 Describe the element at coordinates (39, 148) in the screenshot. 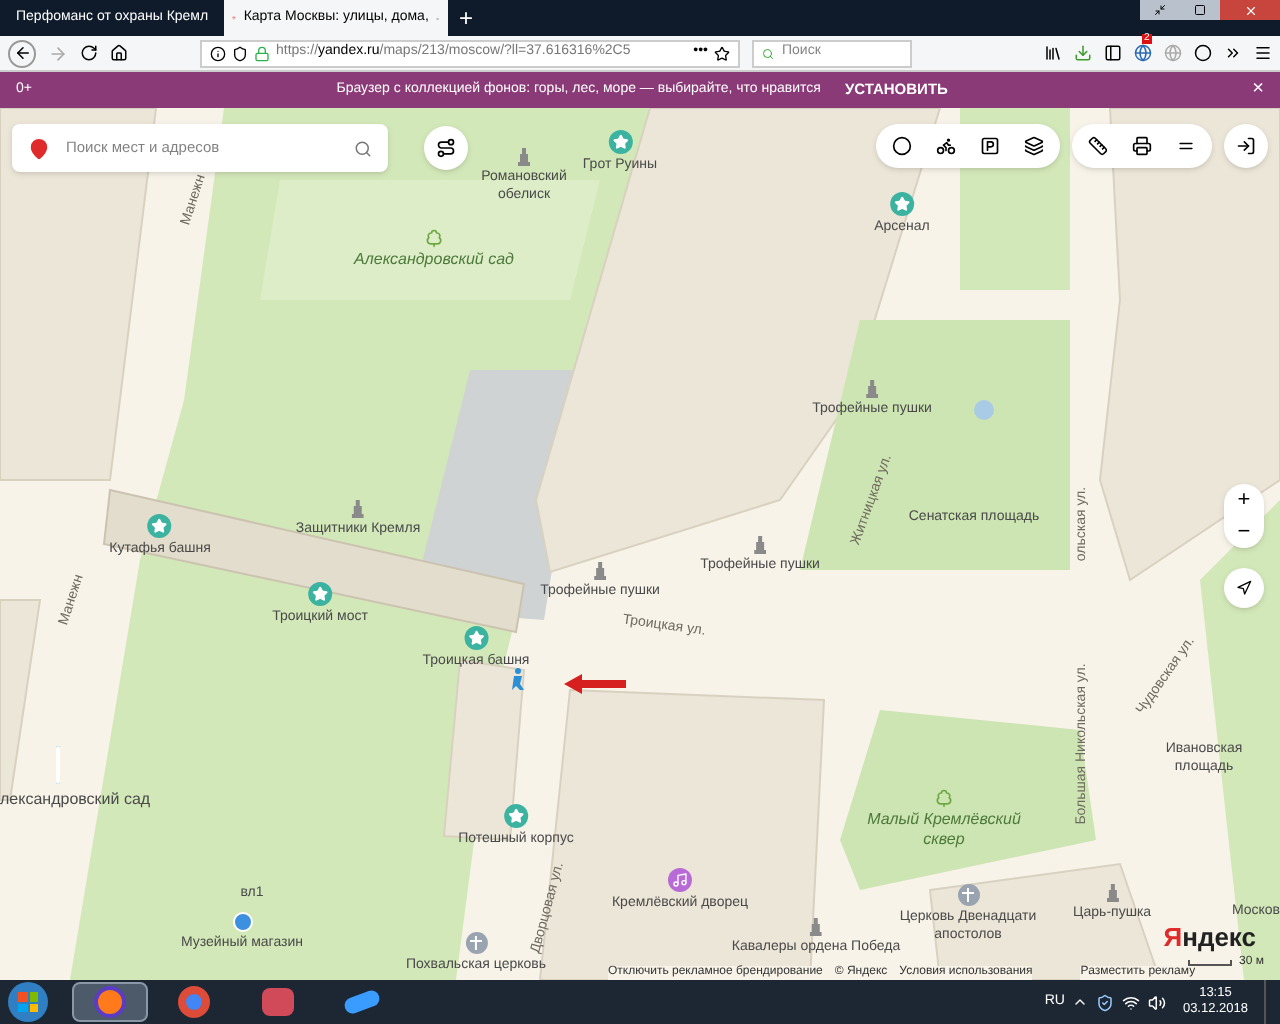

I see `pin-icon` at that location.